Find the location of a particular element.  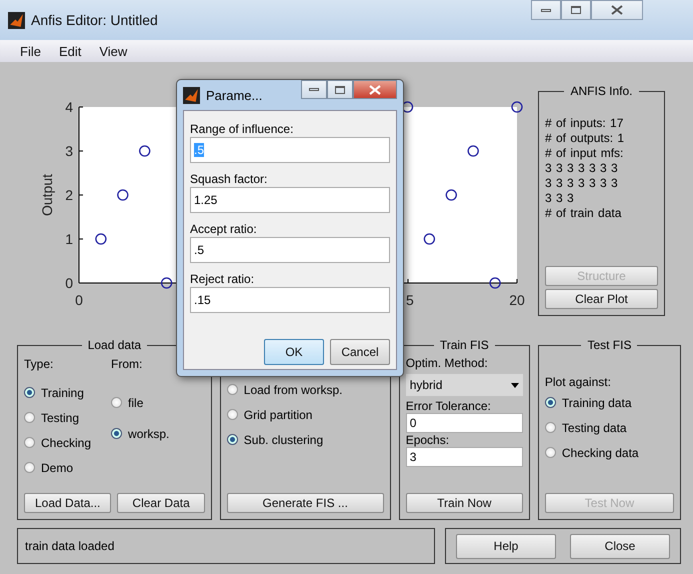

radio-option: Grid partition is located at coordinates (305, 414).